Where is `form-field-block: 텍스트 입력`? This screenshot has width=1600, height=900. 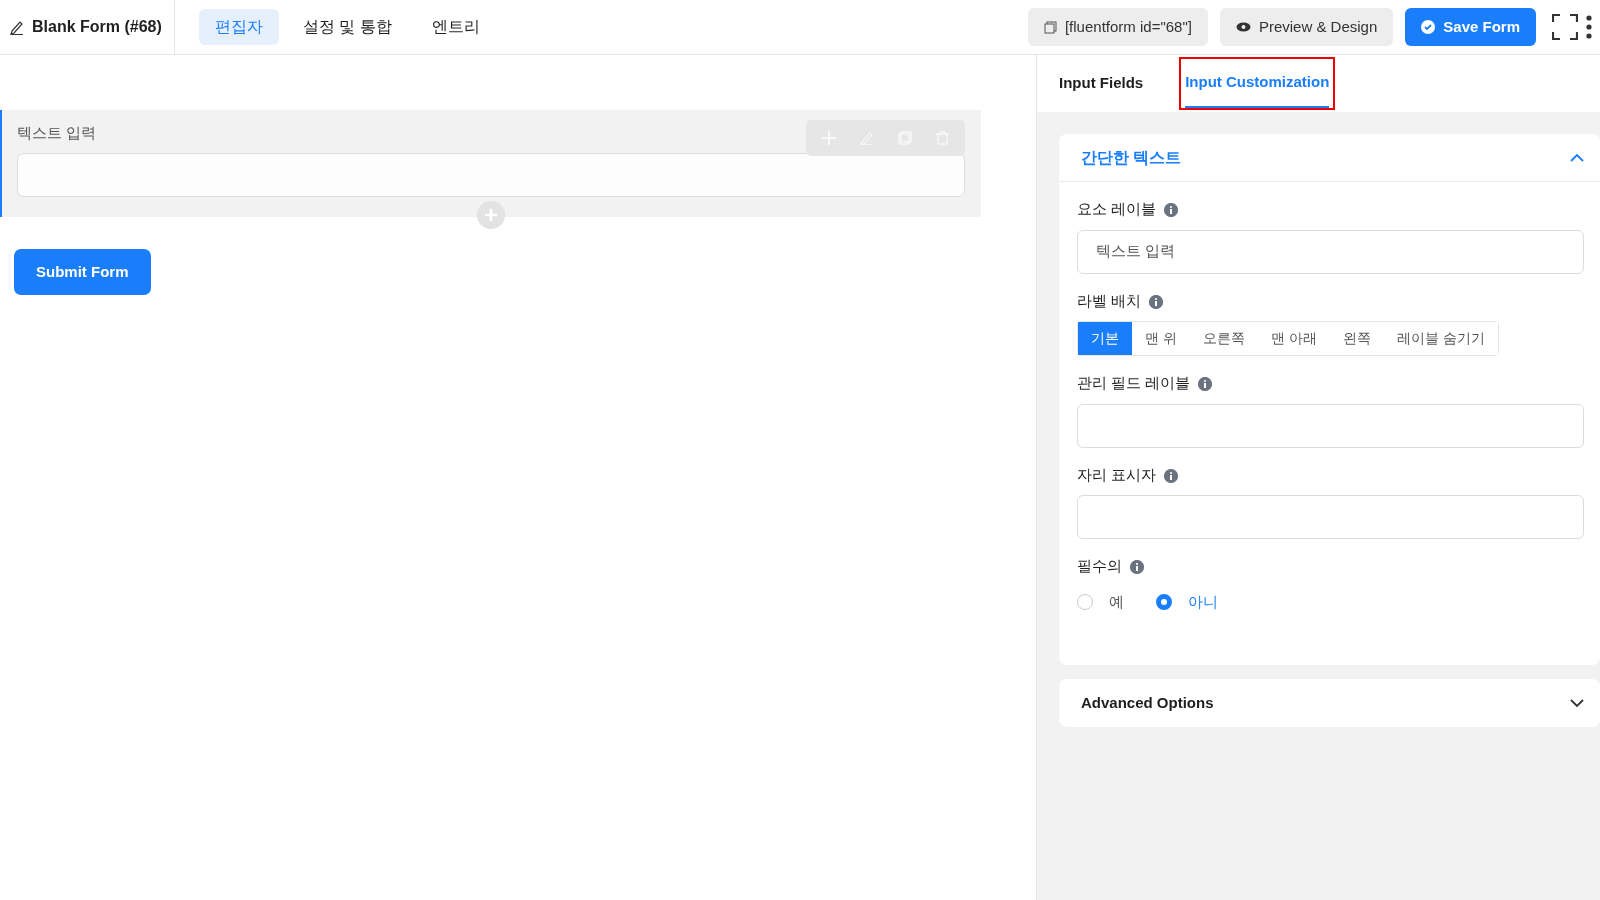 form-field-block: 텍스트 입력 is located at coordinates (490, 163).